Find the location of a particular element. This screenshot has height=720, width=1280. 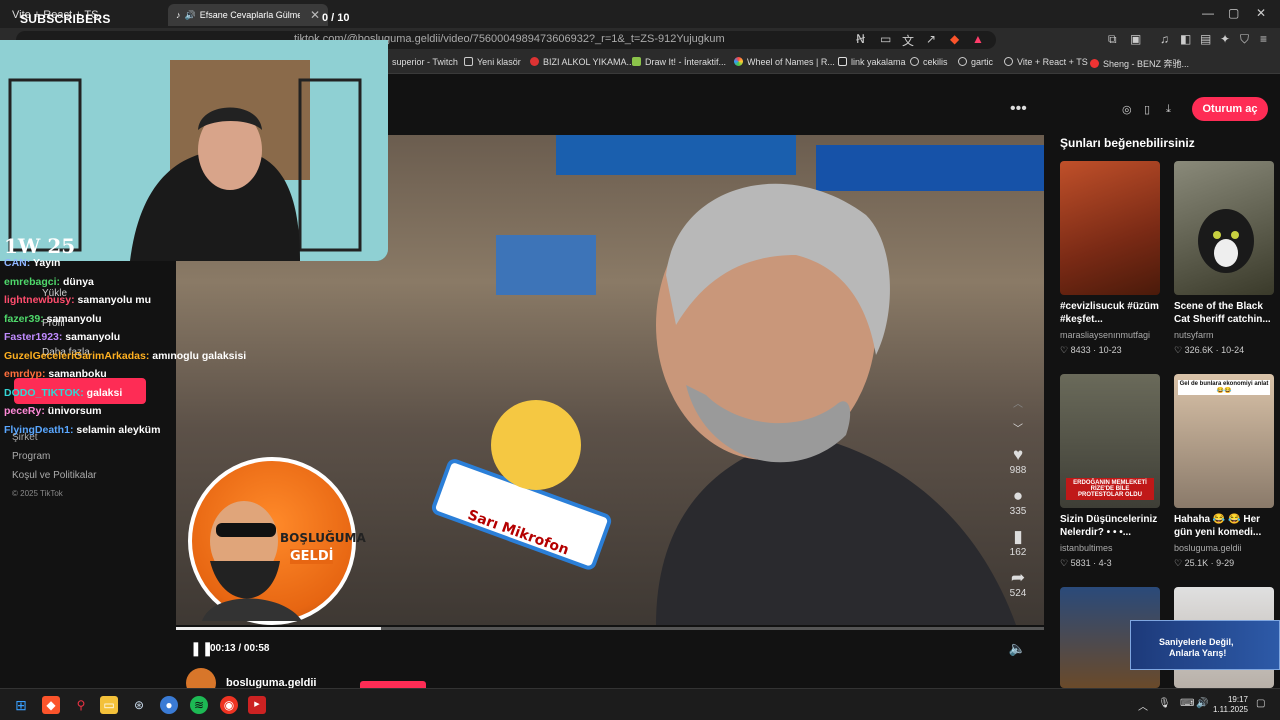

prev-video-icon: ︿ is located at coordinates (1018, 402).